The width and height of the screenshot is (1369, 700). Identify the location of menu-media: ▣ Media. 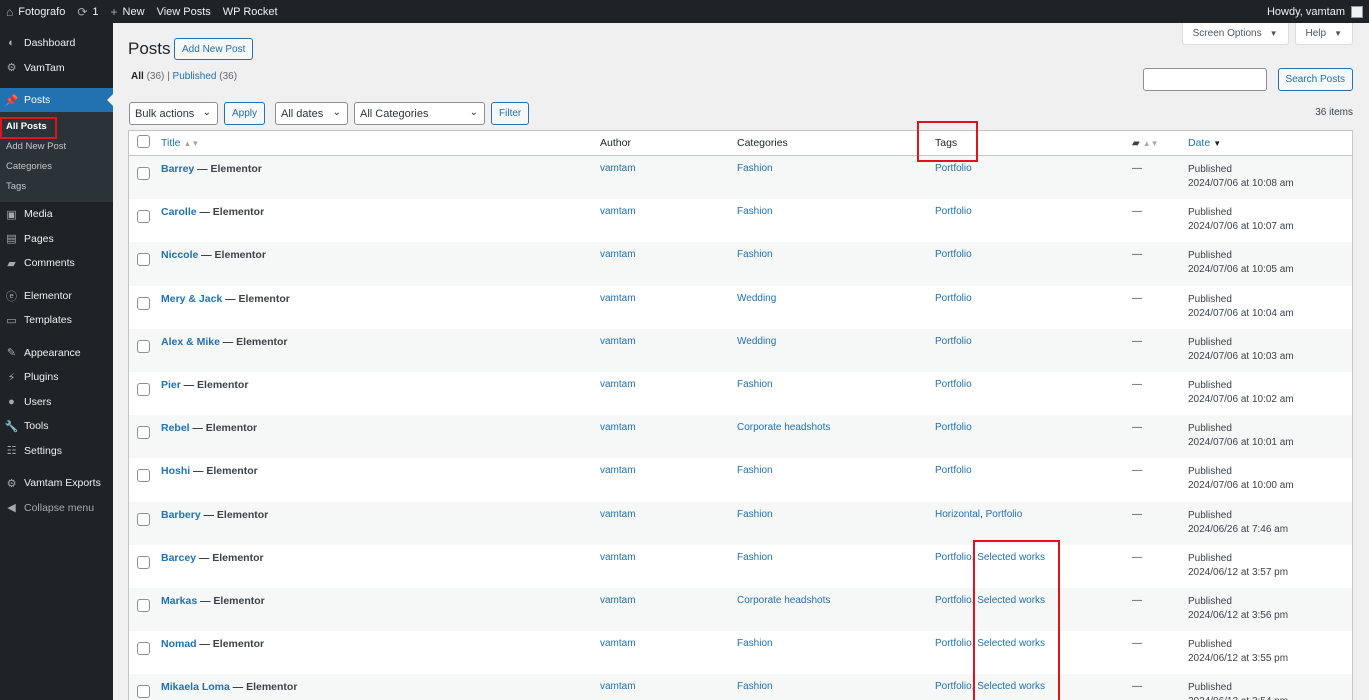
(56, 214).